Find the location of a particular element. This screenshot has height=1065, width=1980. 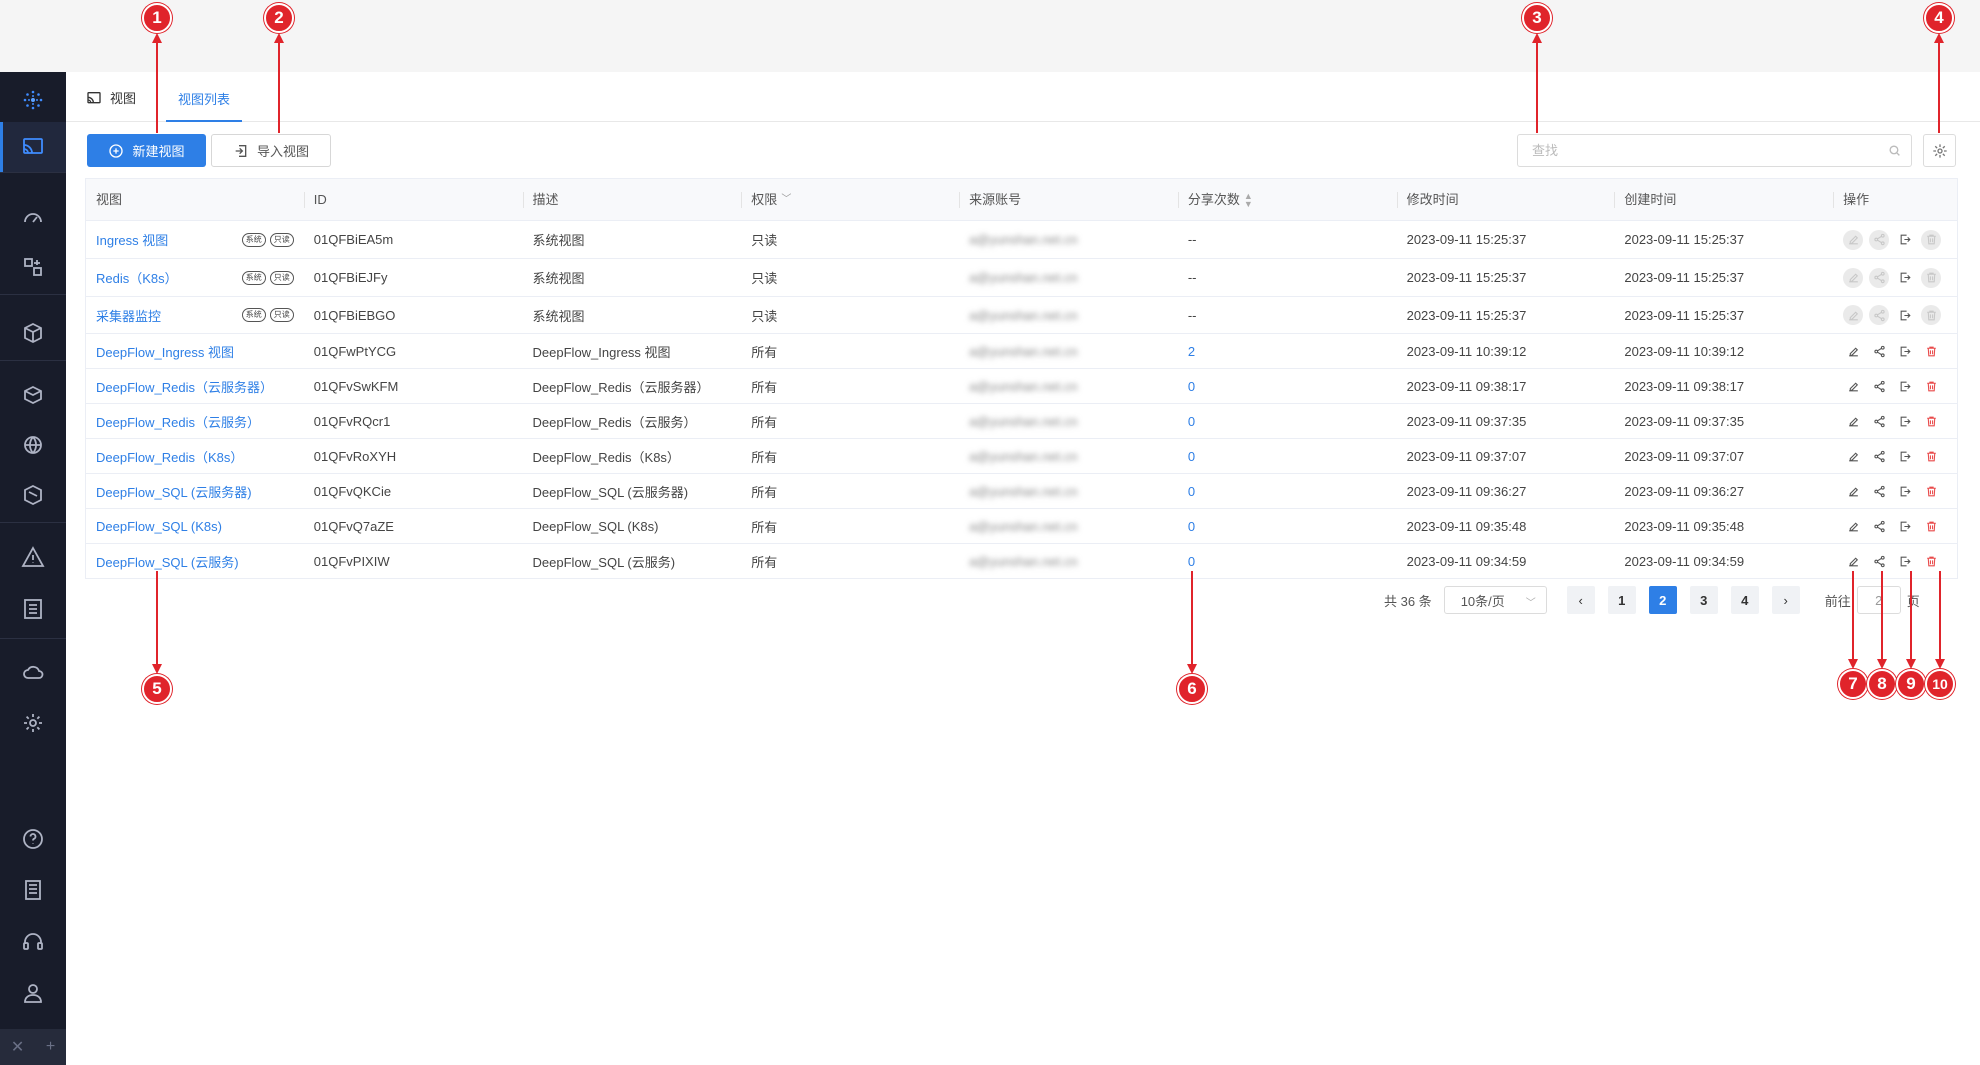

sidebar-item-help is located at coordinates (33, 839).